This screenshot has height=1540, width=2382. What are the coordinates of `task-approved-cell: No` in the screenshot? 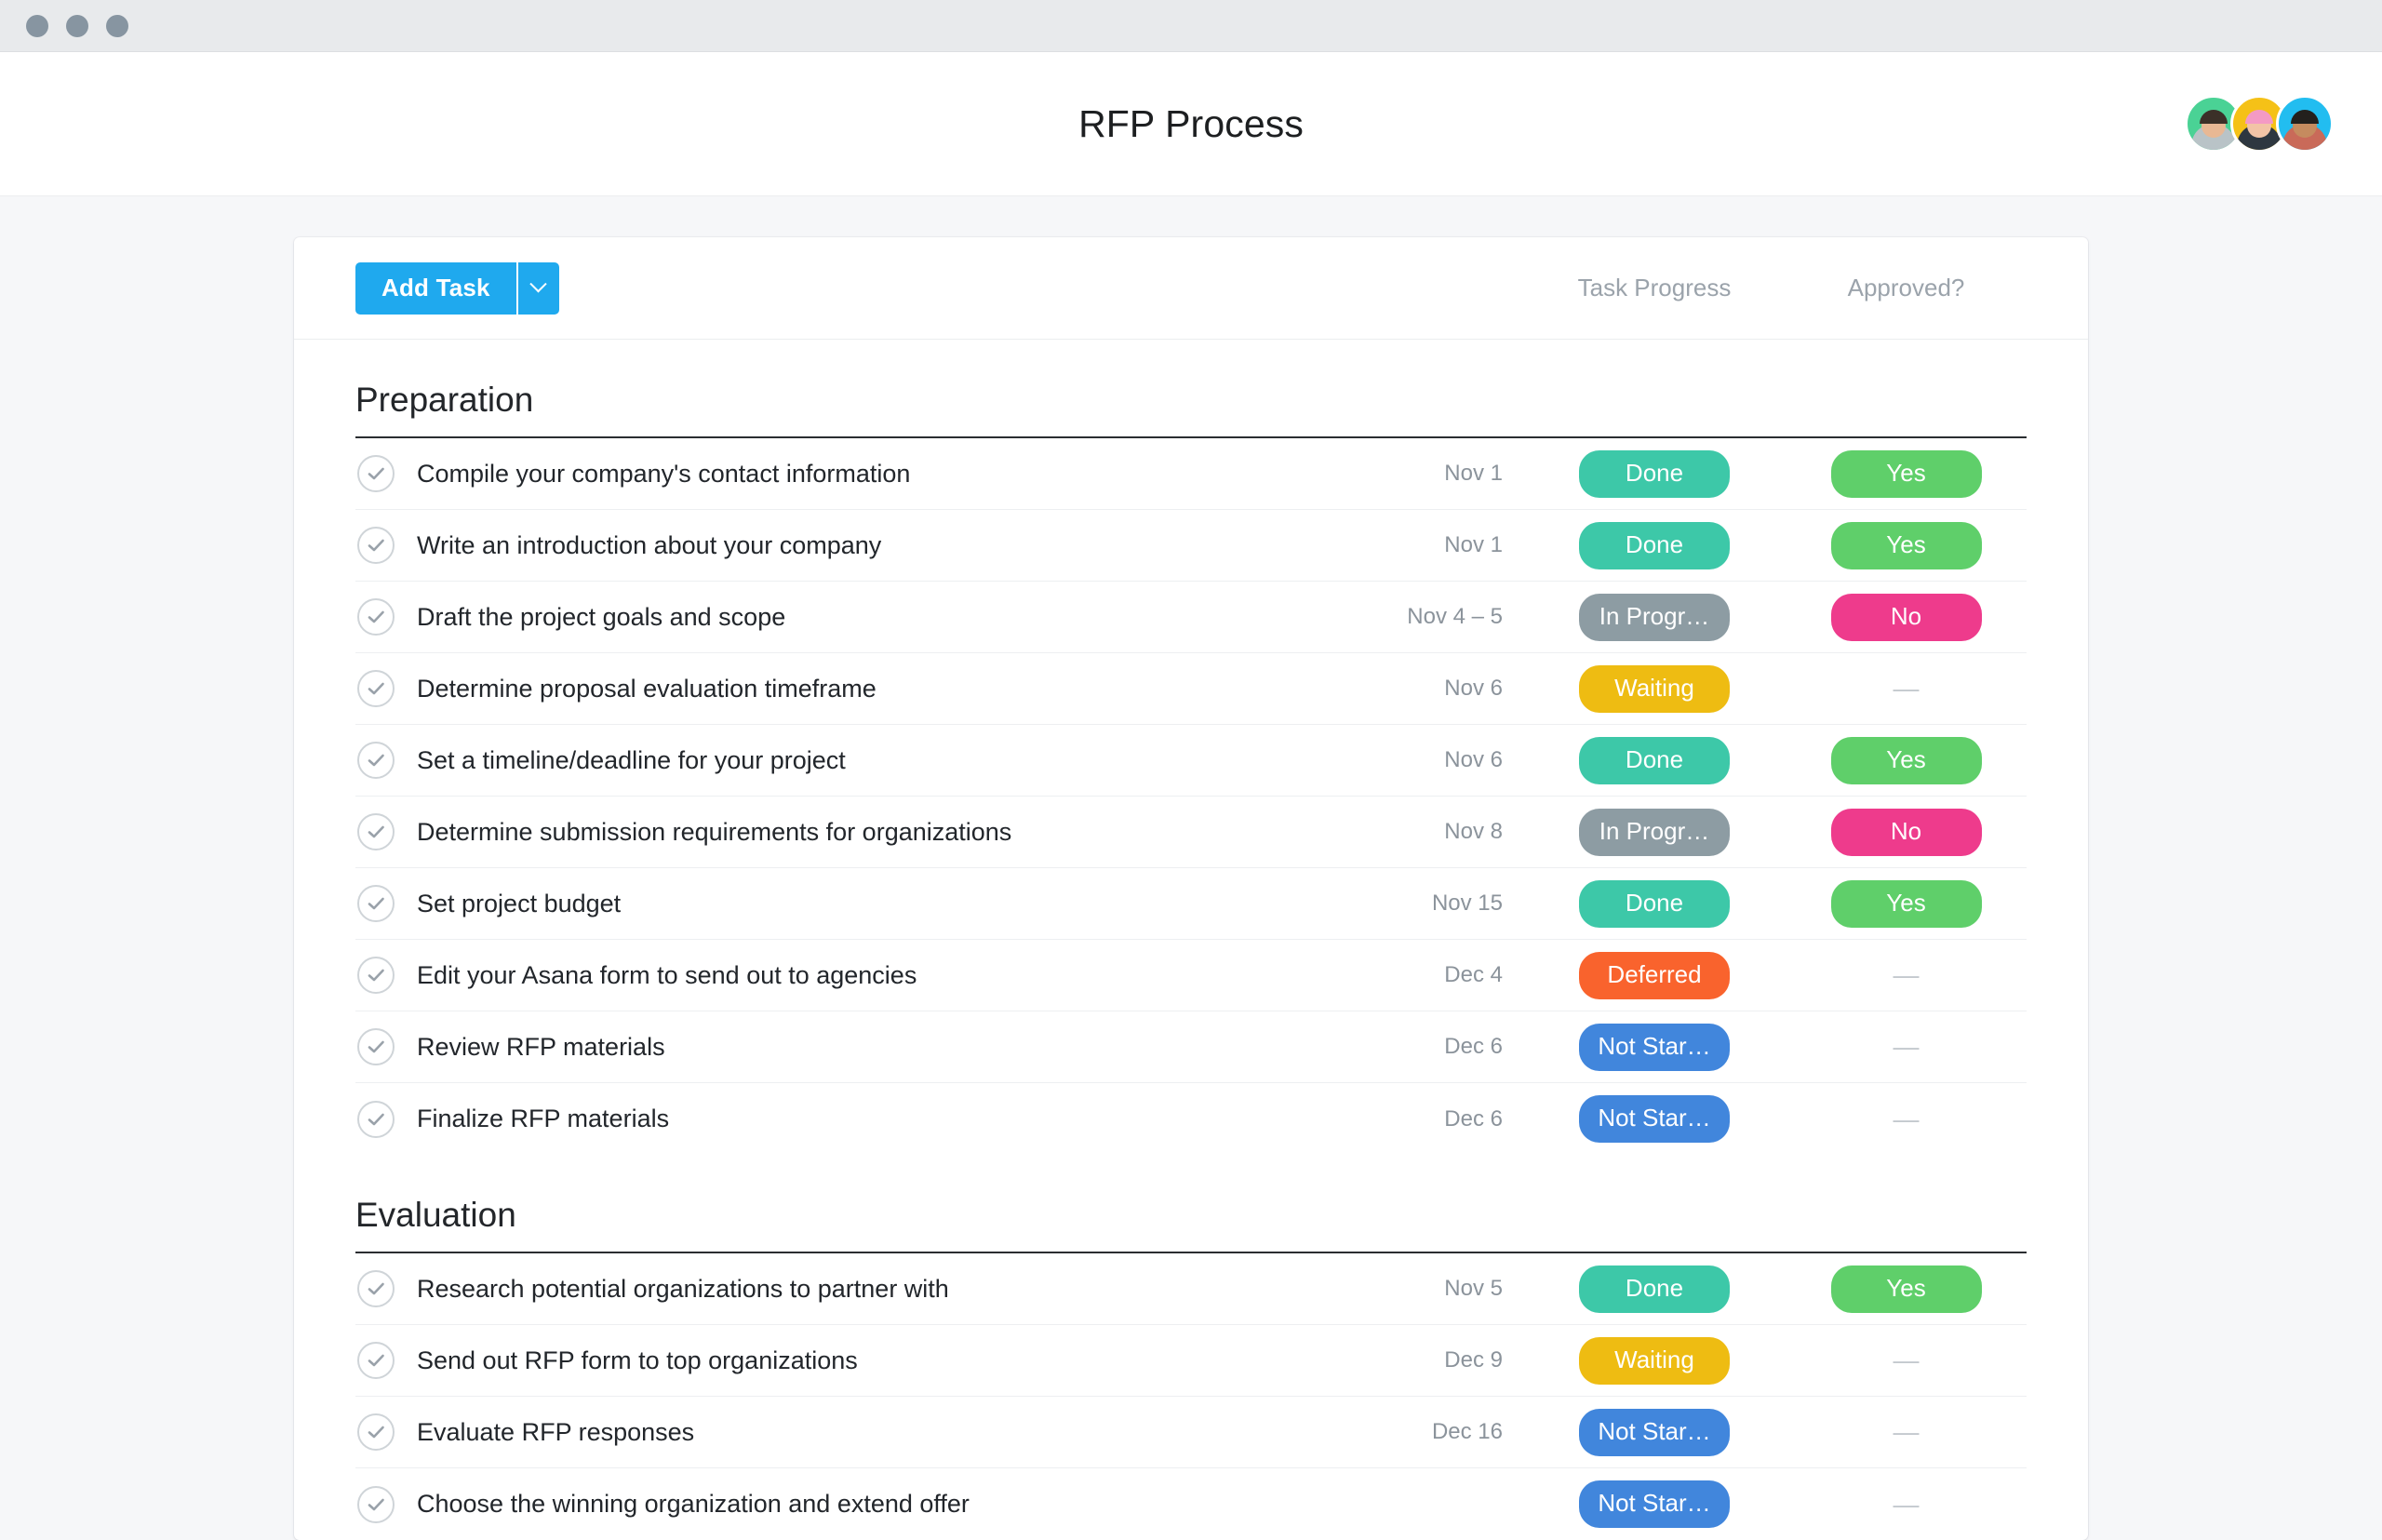 It's located at (1906, 832).